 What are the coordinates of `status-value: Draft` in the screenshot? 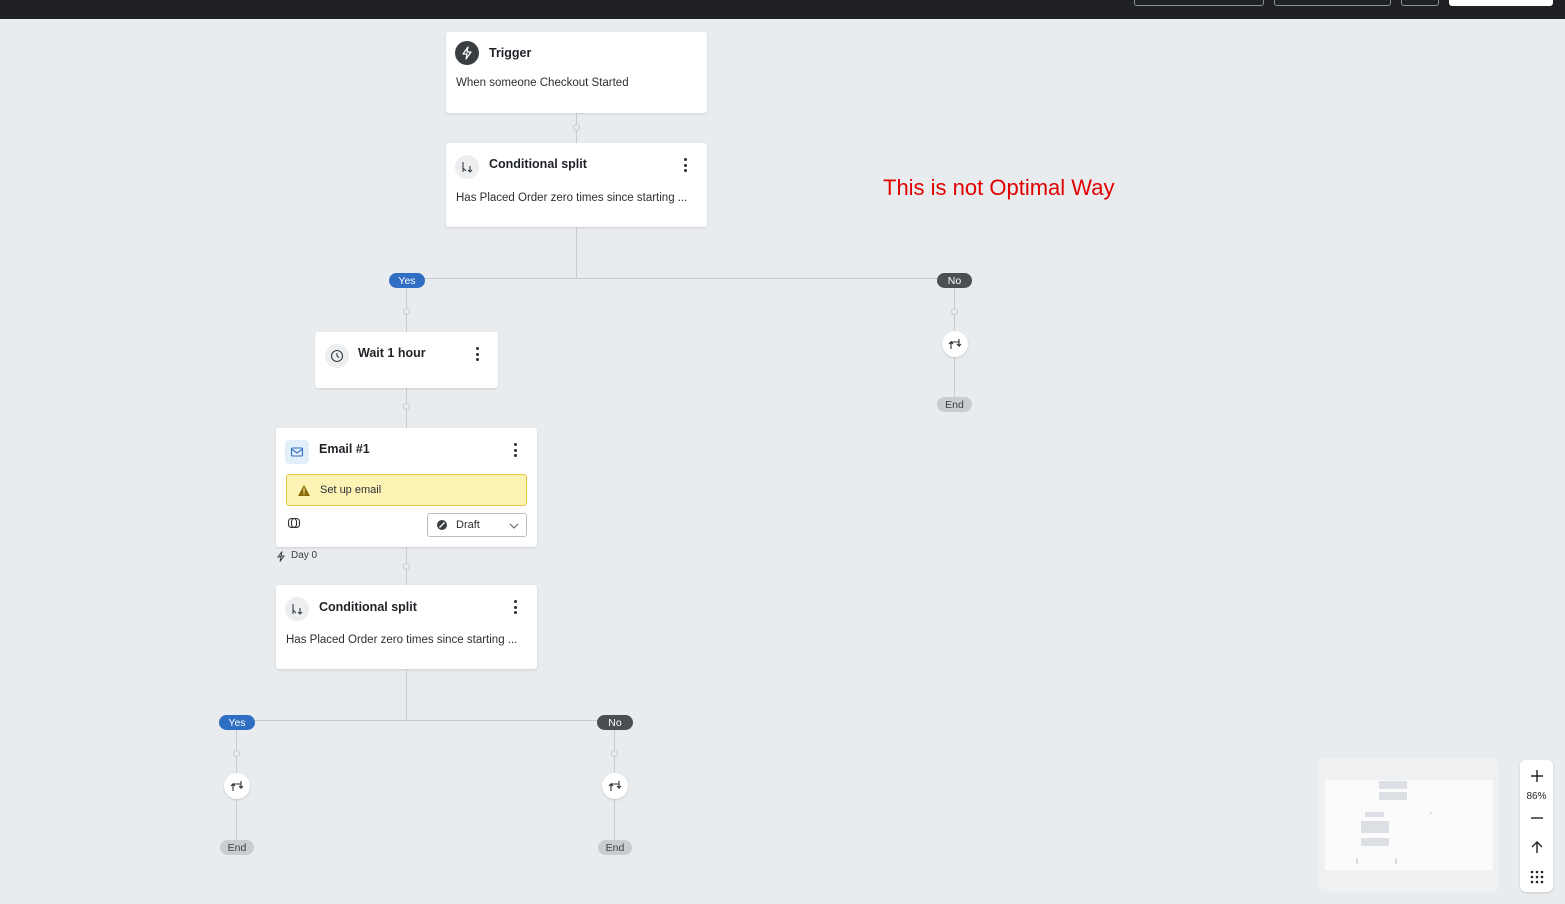 It's located at (468, 525).